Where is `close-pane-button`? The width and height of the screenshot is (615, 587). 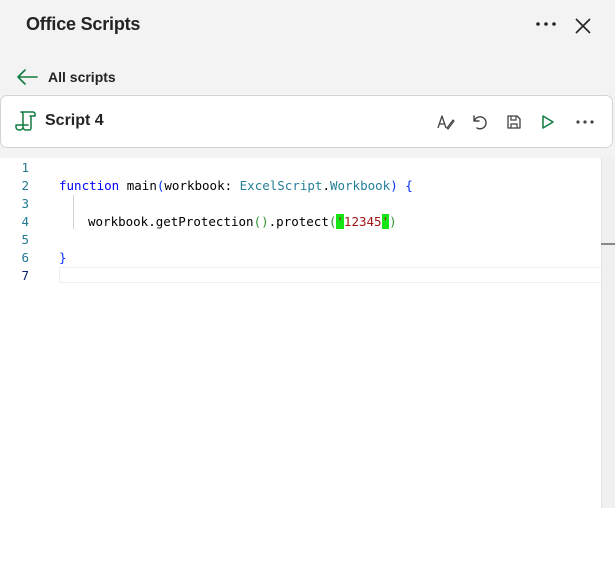 close-pane-button is located at coordinates (583, 26).